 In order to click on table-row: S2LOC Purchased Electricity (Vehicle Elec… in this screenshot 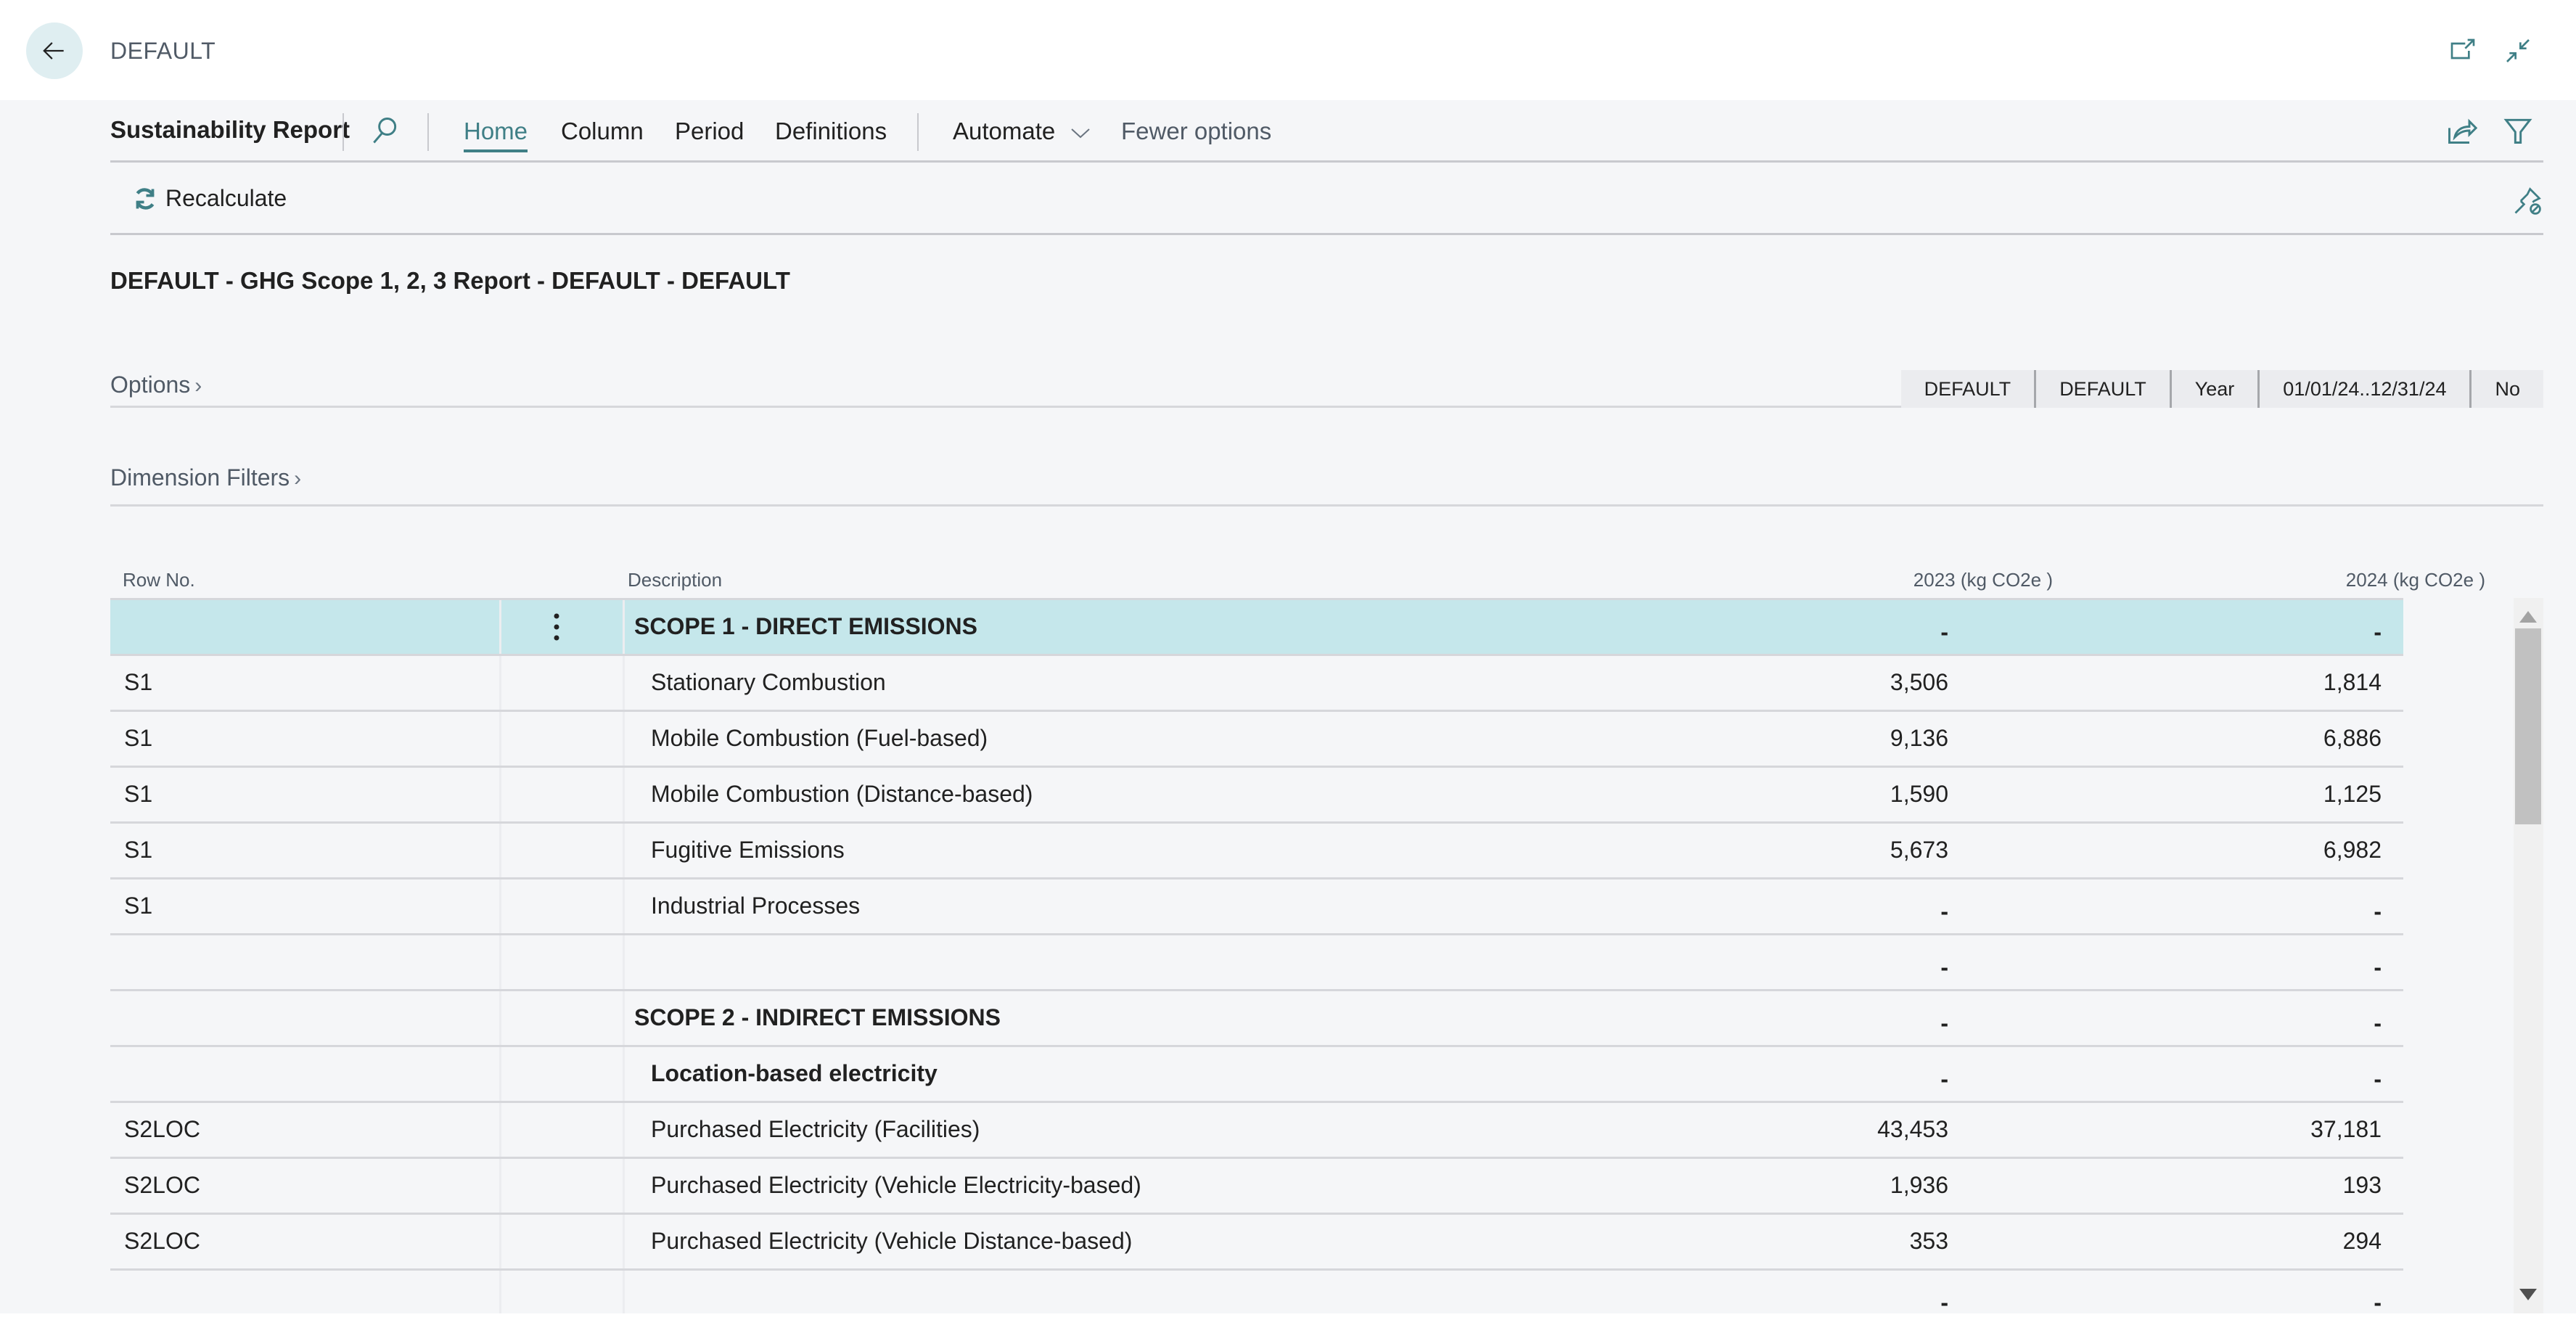, I will do `click(1256, 1185)`.